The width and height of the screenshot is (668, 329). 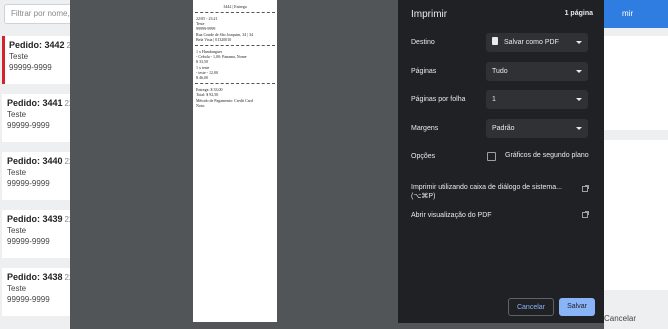 What do you see at coordinates (35, 277) in the screenshot?
I see `order-title: Pedido: 3438` at bounding box center [35, 277].